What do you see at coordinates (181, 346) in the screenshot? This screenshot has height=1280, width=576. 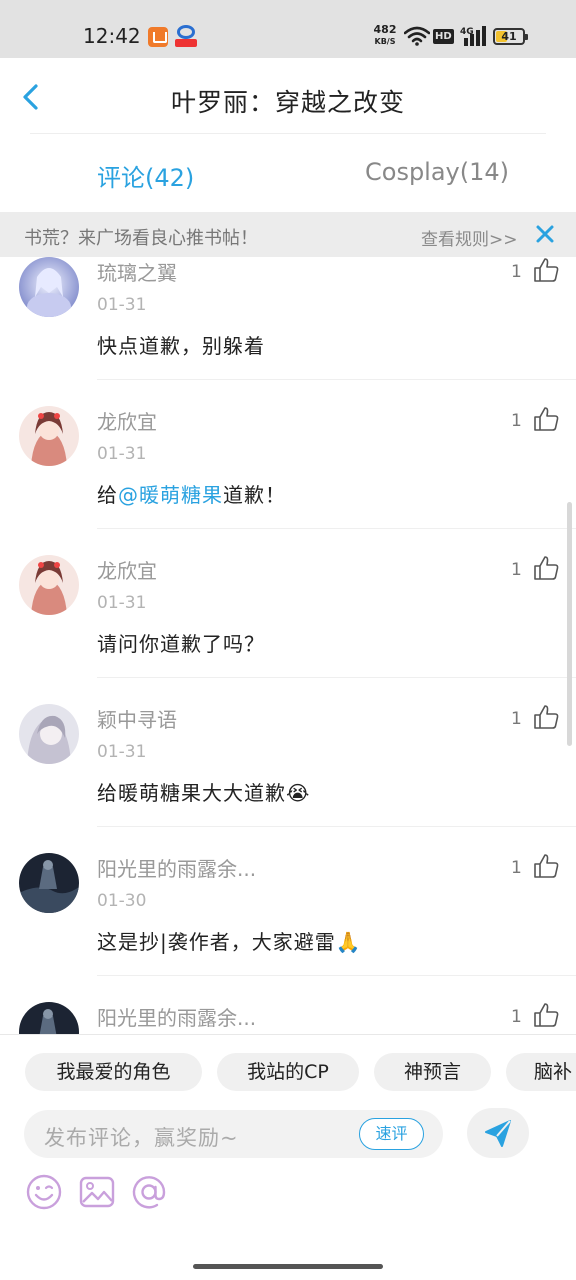 I see `comment-text: 快点道歉，别躲着` at bounding box center [181, 346].